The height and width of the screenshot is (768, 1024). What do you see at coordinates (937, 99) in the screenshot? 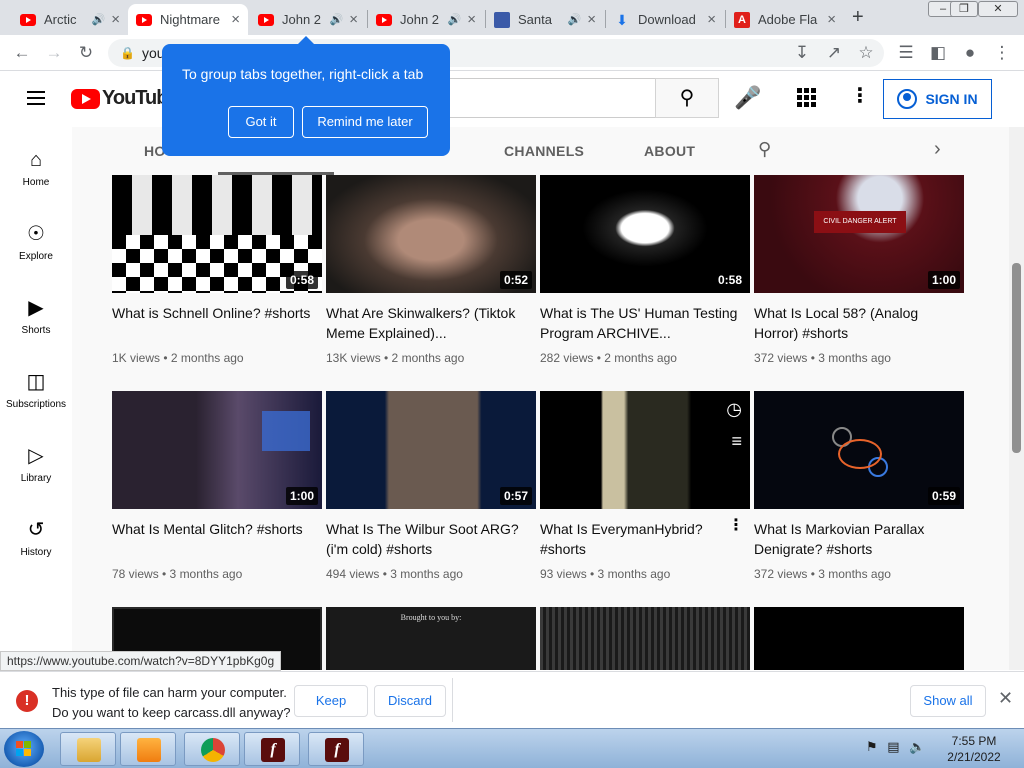
I see `sign-in-button: SIGN IN` at bounding box center [937, 99].